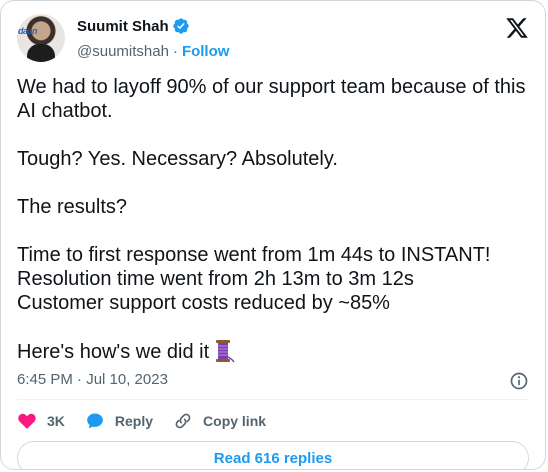 This screenshot has width=548, height=472. Describe the element at coordinates (28, 31) in the screenshot. I see `avatar-badge: daan` at that location.